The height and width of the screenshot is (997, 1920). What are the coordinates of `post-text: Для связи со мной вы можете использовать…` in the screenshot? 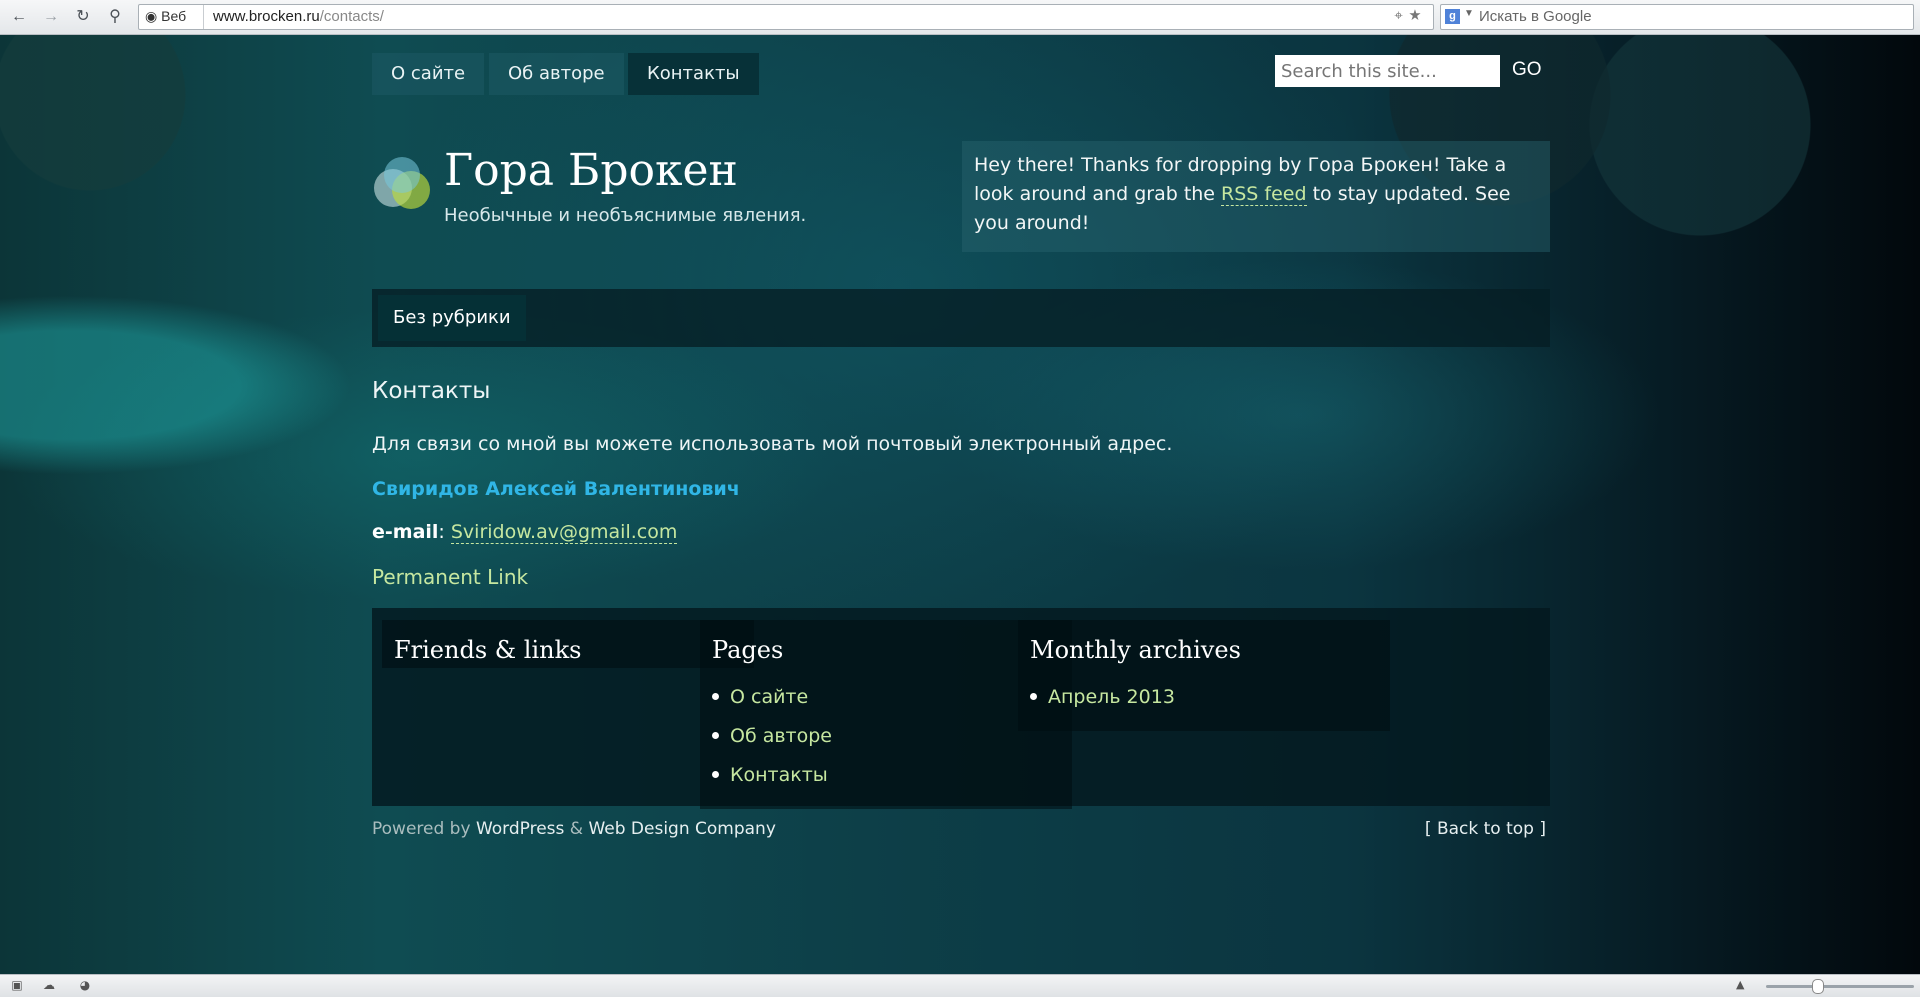 It's located at (772, 444).